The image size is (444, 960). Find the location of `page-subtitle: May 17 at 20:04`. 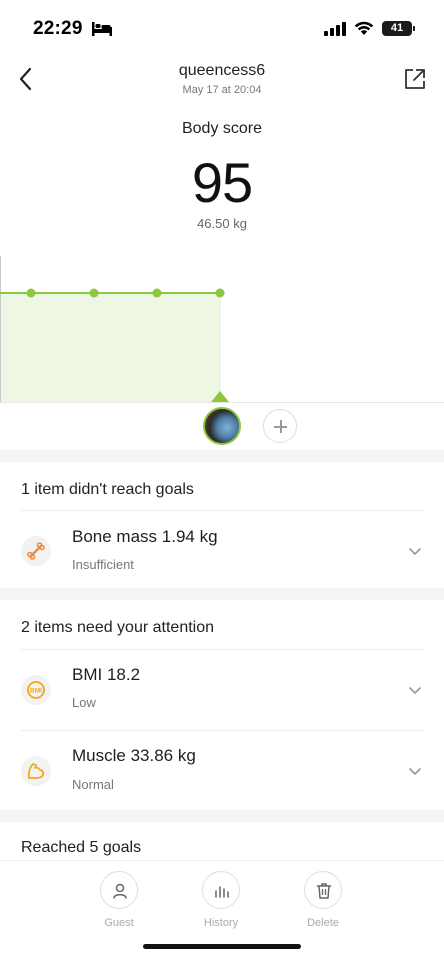

page-subtitle: May 17 at 20:04 is located at coordinates (222, 90).